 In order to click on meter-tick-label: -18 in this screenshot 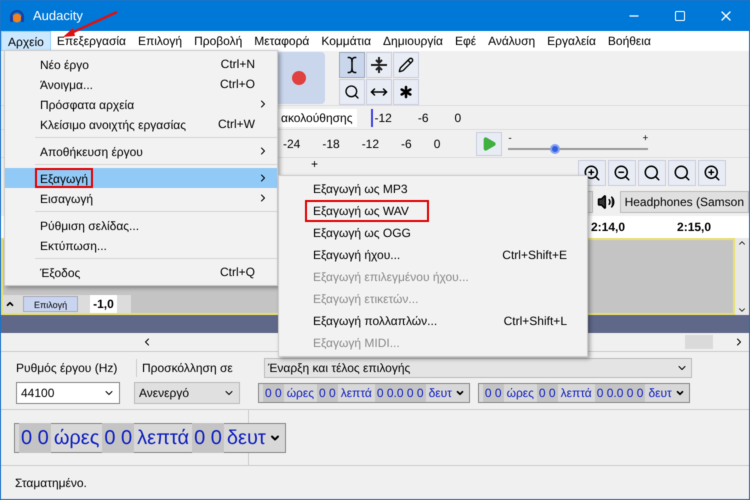, I will do `click(331, 144)`.